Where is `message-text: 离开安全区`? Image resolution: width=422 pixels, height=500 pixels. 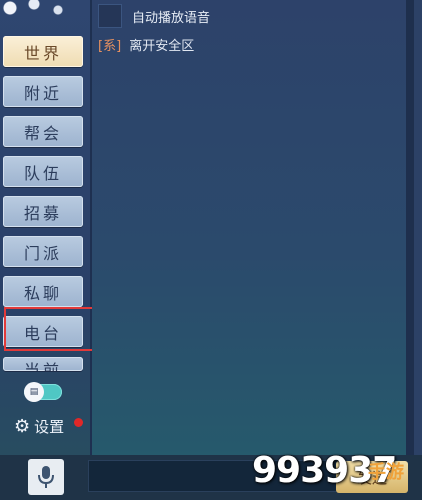
message-text: 离开安全区 is located at coordinates (162, 46).